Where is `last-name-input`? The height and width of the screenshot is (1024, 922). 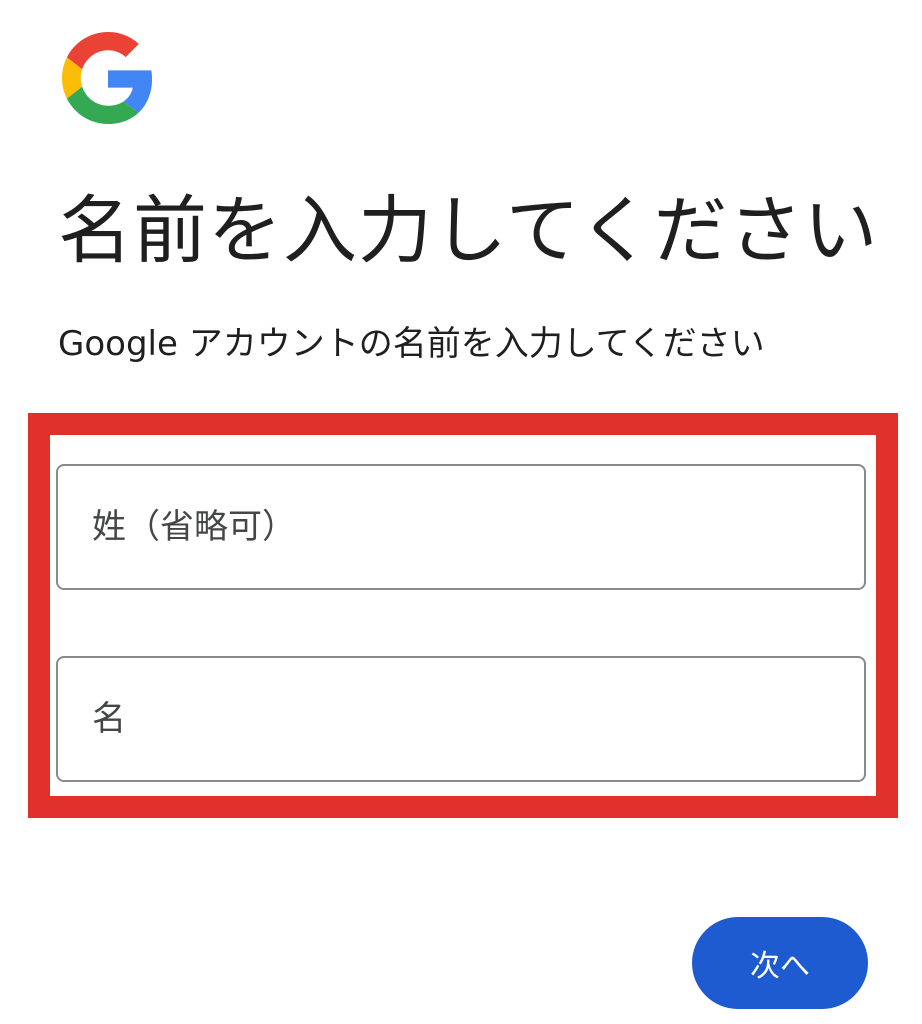
last-name-input is located at coordinates (461, 527).